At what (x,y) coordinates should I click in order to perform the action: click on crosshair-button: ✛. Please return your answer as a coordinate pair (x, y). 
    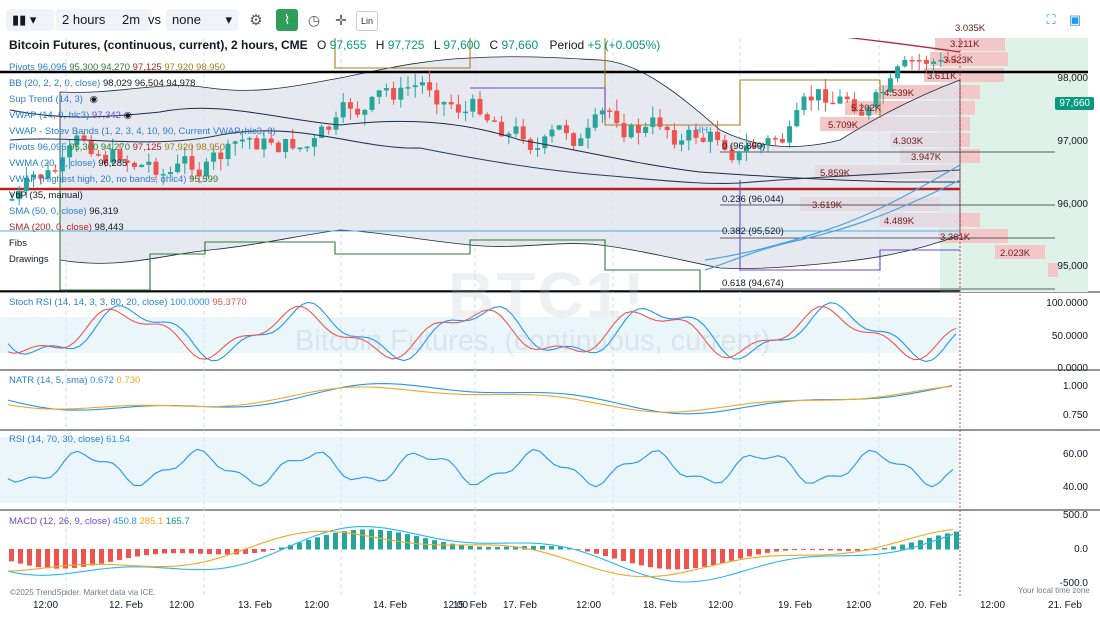
    Looking at the image, I should click on (341, 20).